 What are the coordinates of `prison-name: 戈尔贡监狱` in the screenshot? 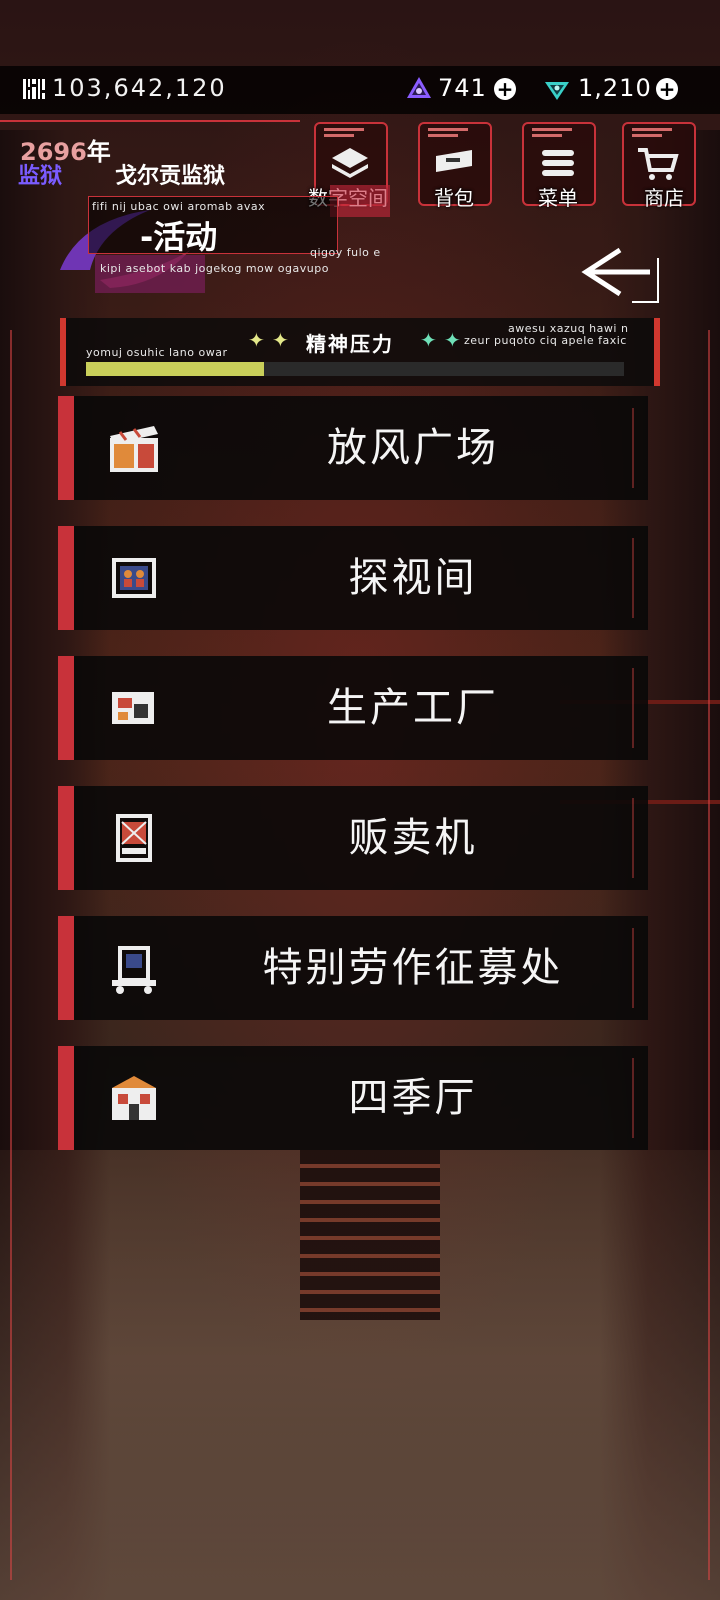 It's located at (170, 176).